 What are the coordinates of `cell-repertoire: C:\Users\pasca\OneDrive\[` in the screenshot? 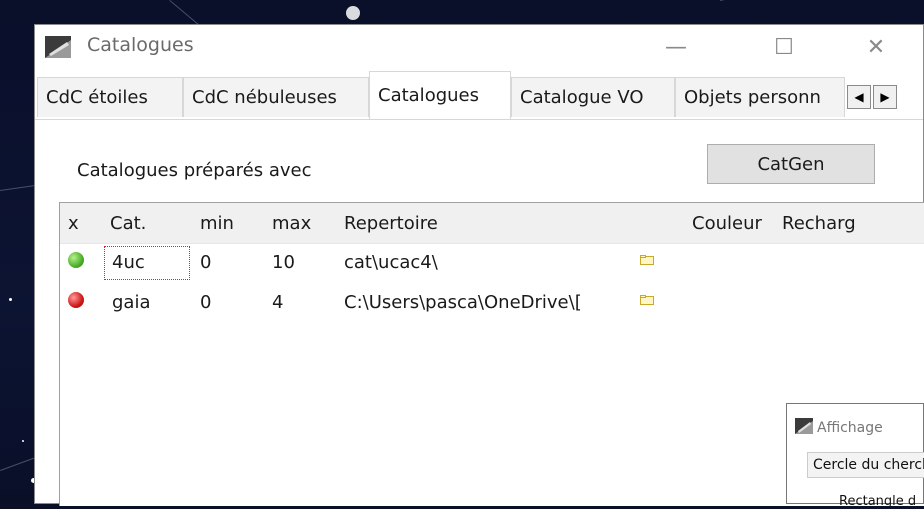 It's located at (486, 302).